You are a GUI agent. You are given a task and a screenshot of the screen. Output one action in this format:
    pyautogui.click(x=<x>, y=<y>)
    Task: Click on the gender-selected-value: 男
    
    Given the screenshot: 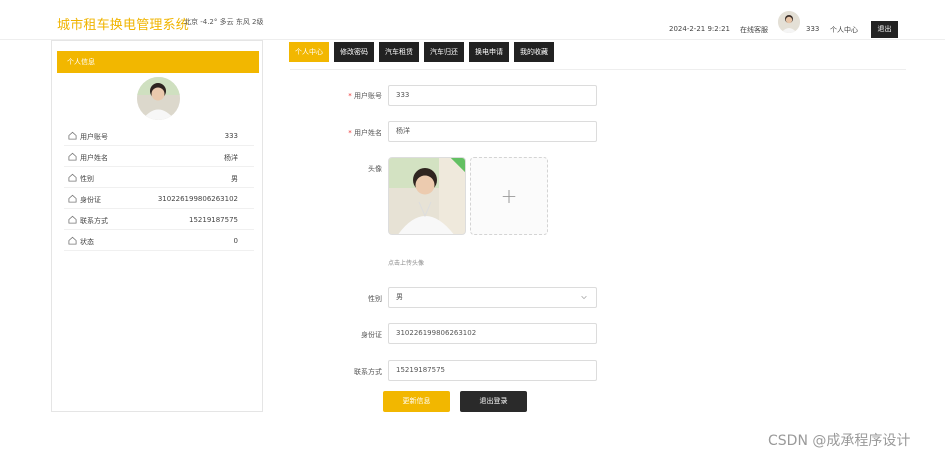 What is the action you would take?
    pyautogui.click(x=399, y=297)
    